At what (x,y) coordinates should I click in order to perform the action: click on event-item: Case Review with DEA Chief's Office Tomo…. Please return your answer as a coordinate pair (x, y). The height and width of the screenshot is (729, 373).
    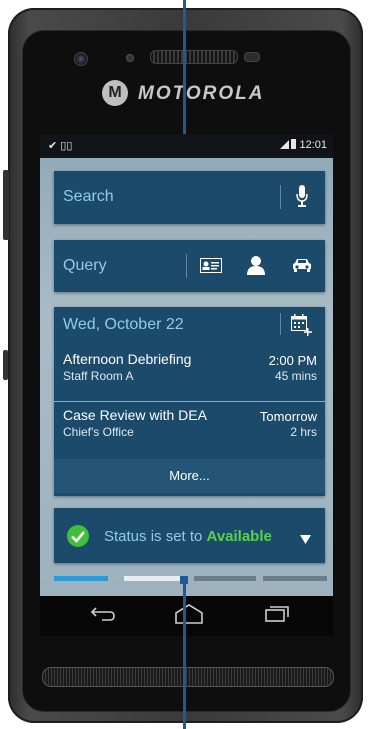
    Looking at the image, I should click on (189, 431).